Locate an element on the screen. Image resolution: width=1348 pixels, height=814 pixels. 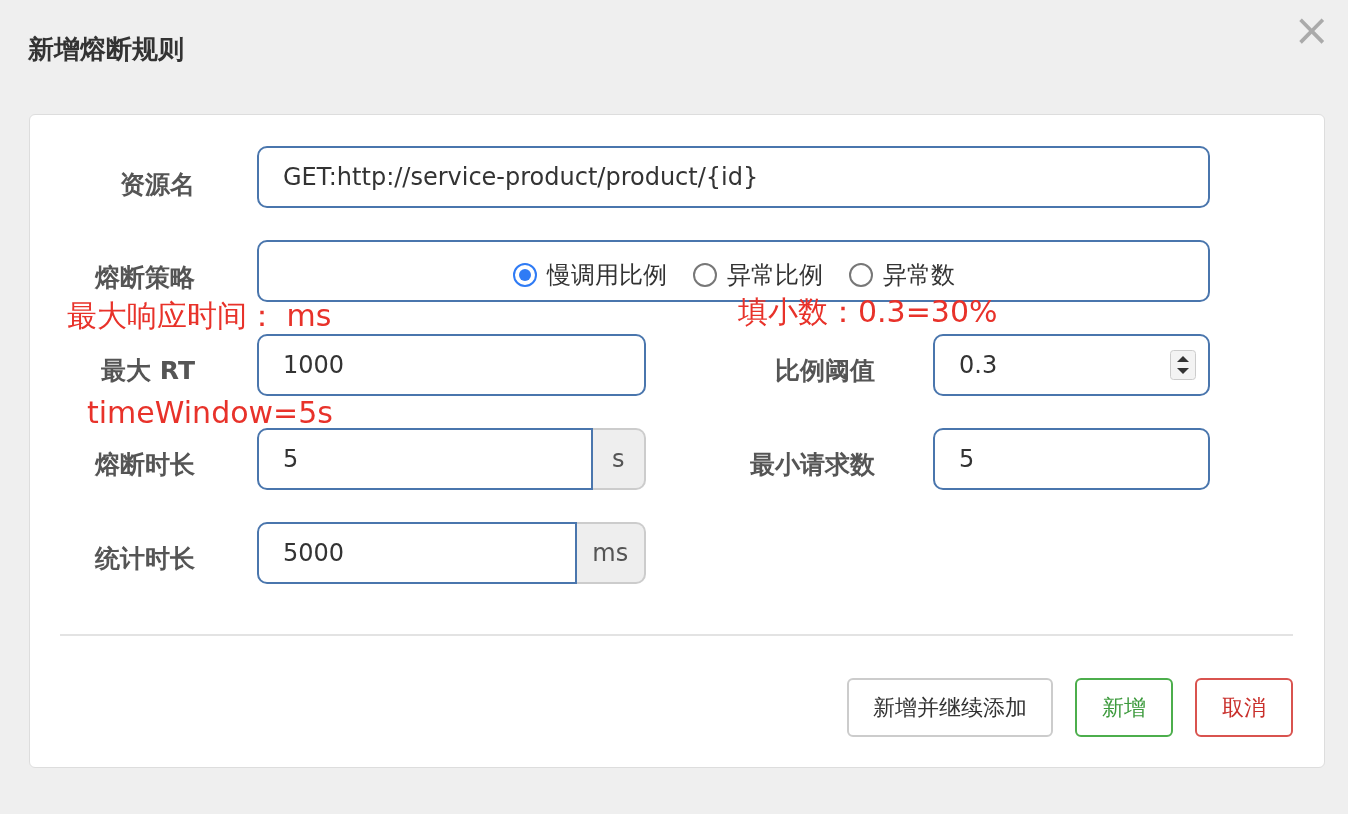
number-field: 0.3 is located at coordinates (1071, 365).